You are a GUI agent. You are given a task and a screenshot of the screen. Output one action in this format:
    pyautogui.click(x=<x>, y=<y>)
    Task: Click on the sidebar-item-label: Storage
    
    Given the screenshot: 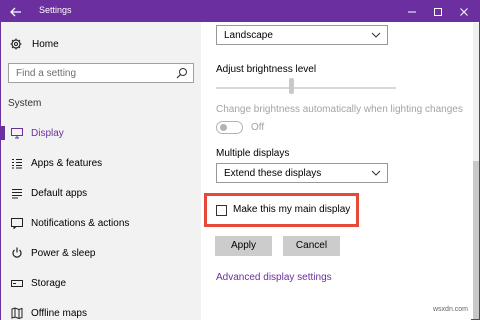 What is the action you would take?
    pyautogui.click(x=49, y=283)
    